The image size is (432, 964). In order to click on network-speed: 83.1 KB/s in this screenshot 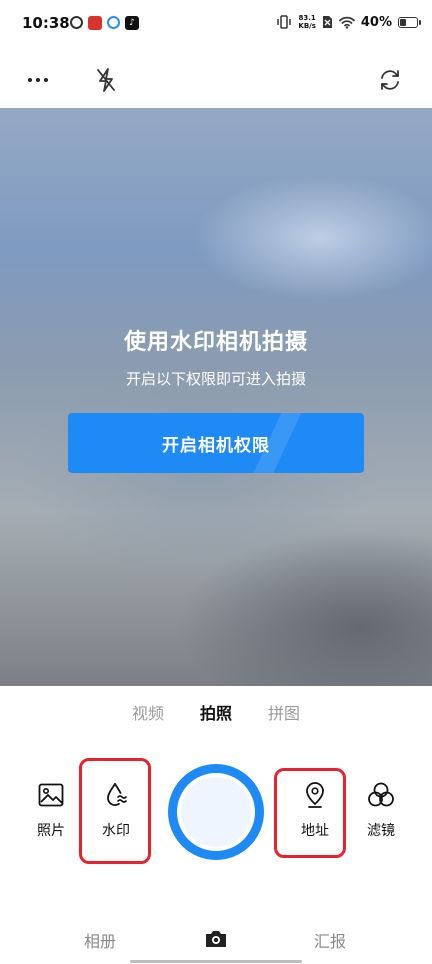, I will do `click(306, 22)`.